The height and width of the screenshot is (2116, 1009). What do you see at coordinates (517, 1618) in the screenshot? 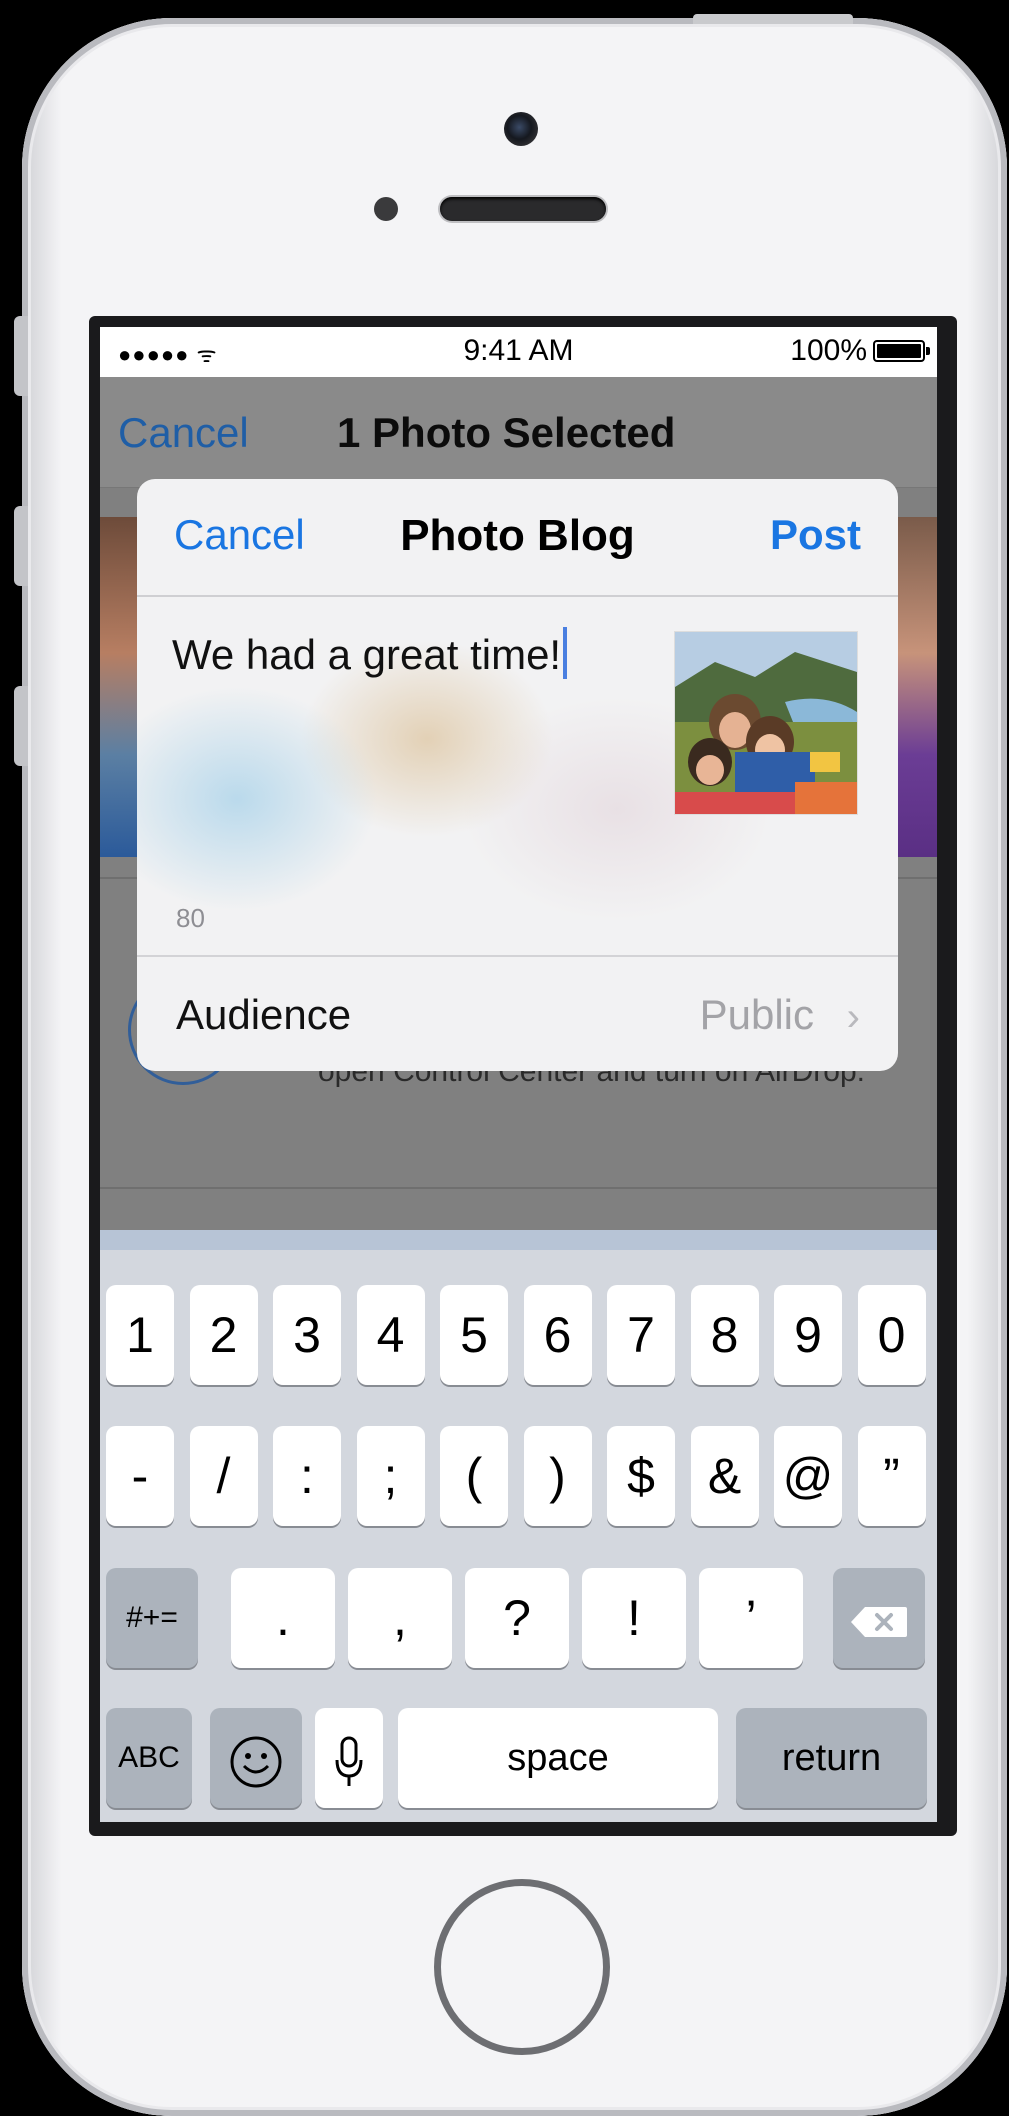
I see `punctuation-key: ?` at bounding box center [517, 1618].